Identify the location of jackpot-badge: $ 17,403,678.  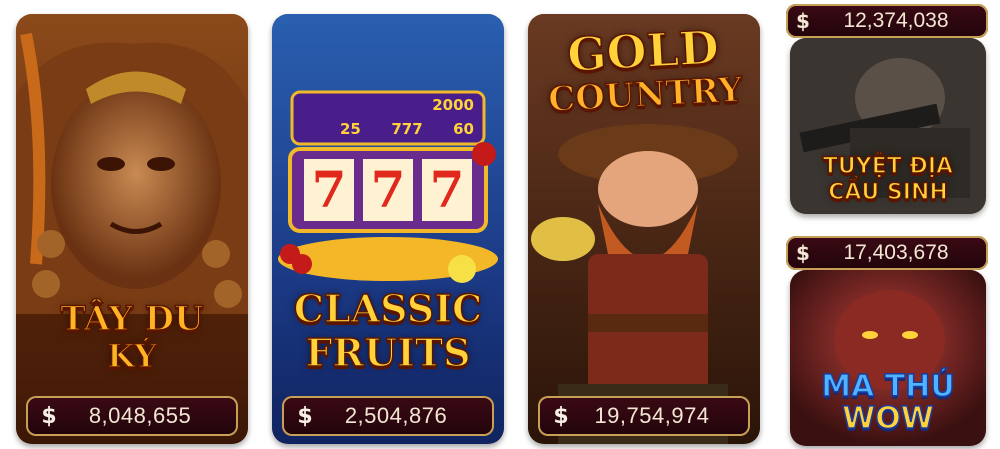
(887, 253).